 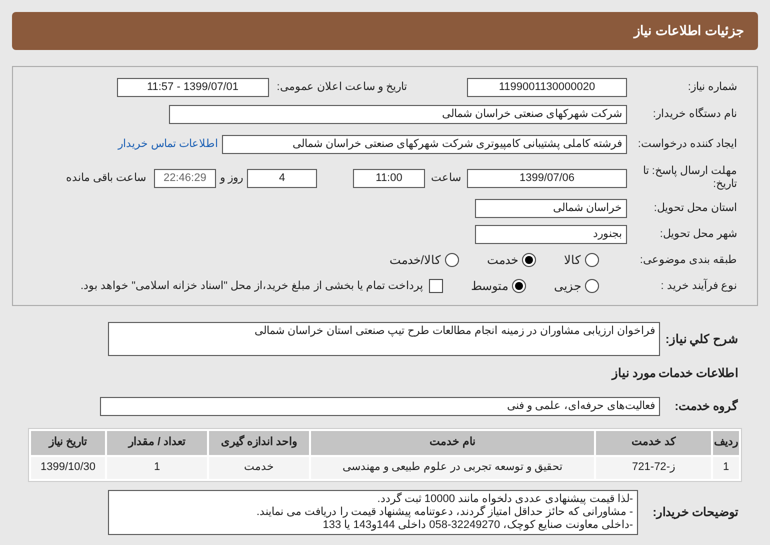 I want to click on field-label: شرح کلي نياز:, so click(x=701, y=339).